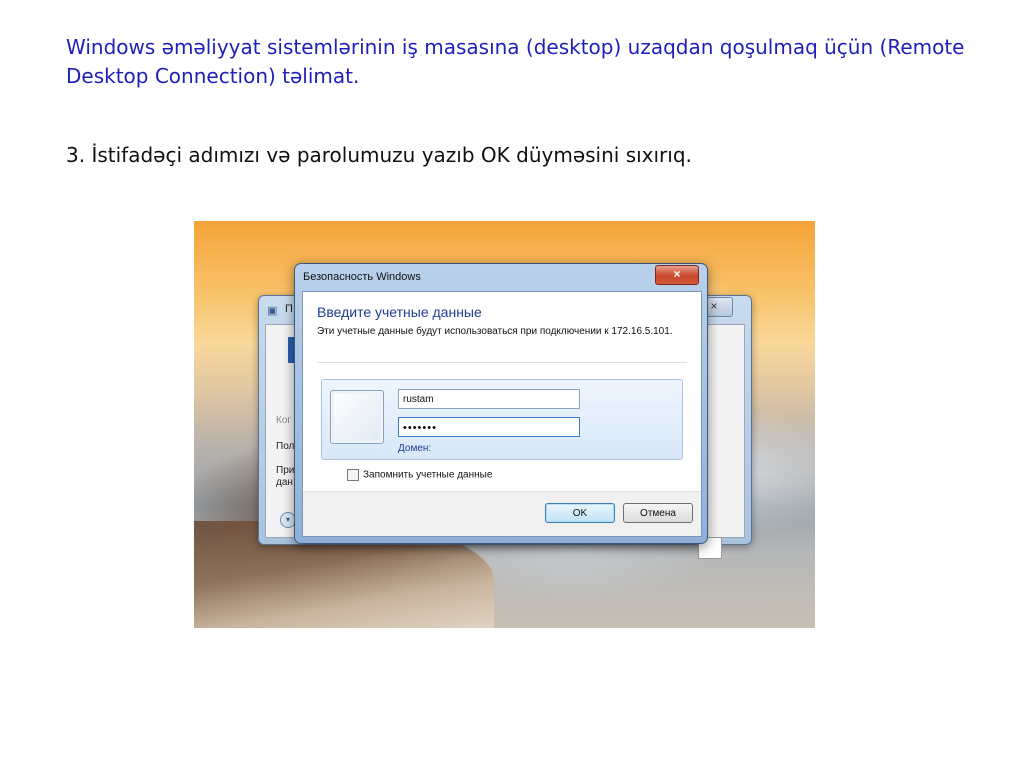  Describe the element at coordinates (580, 513) in the screenshot. I see `ok-button: OK` at that location.